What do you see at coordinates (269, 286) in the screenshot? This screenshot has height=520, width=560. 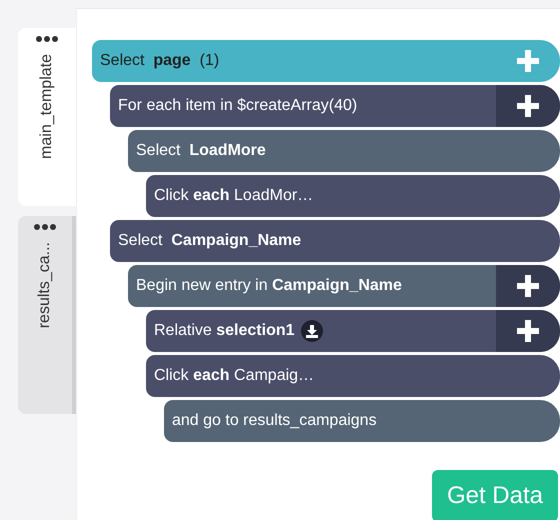 I see `step-label: Begin new entry in Campaign_Name` at bounding box center [269, 286].